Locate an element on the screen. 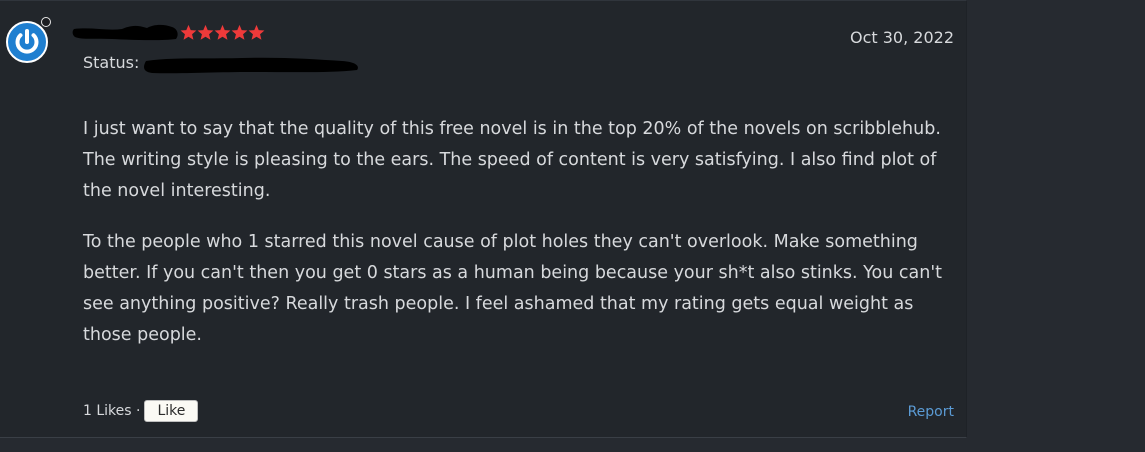 This screenshot has width=1145, height=452. likes-bar: 1 Likes · Like is located at coordinates (141, 411).